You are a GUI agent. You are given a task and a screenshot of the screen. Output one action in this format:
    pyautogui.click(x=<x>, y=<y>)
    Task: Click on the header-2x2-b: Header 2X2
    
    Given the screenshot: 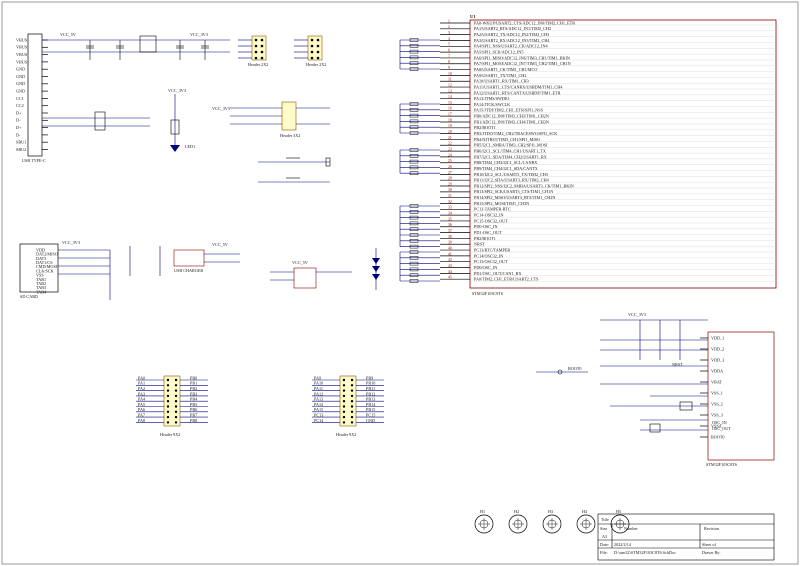 What is the action you would take?
    pyautogui.click(x=310, y=51)
    